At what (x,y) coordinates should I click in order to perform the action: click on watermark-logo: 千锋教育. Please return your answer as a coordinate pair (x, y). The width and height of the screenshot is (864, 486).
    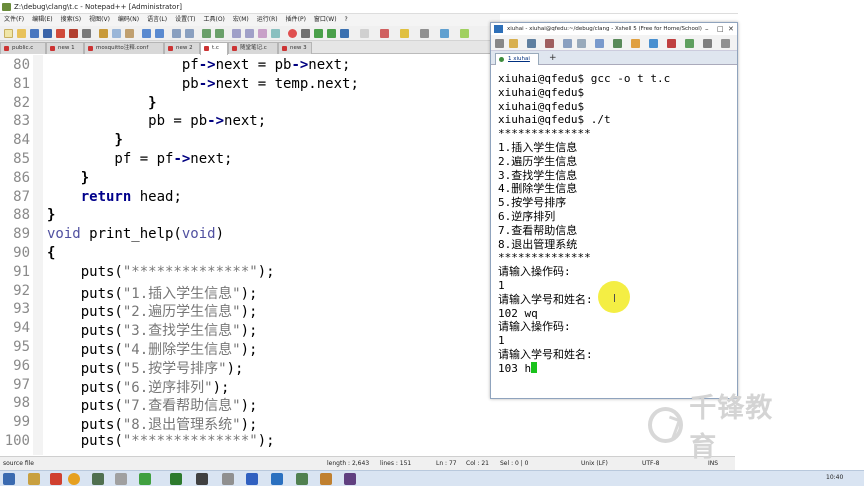
    Looking at the image, I should click on (723, 428).